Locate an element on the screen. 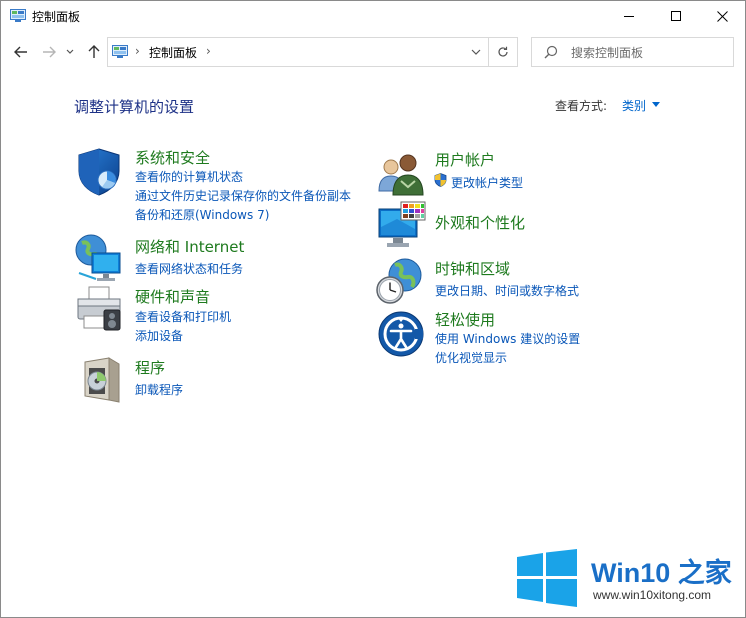 The image size is (746, 618). link-windows-suggested-settings: 使用 Windows 建议的设置 is located at coordinates (507, 338).